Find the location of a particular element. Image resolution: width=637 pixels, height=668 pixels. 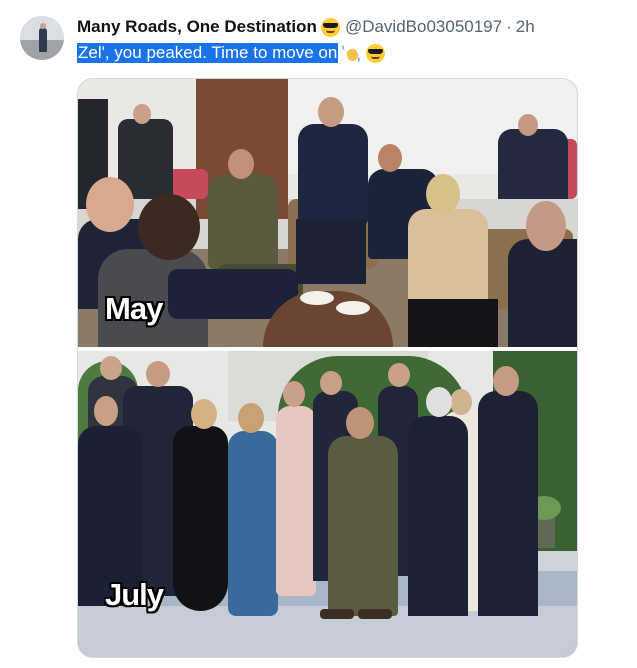

avatar is located at coordinates (42, 38).